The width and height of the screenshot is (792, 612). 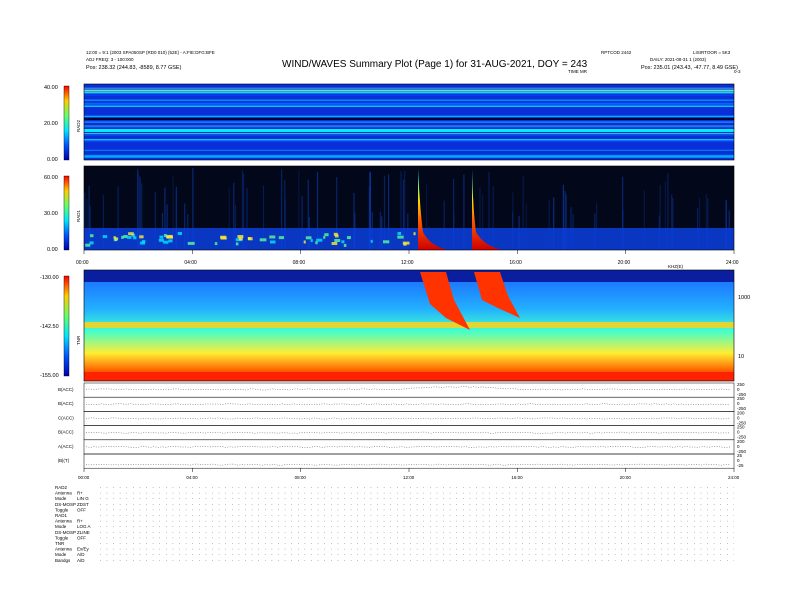 What do you see at coordinates (61, 526) in the screenshot?
I see `config-key: Mode` at bounding box center [61, 526].